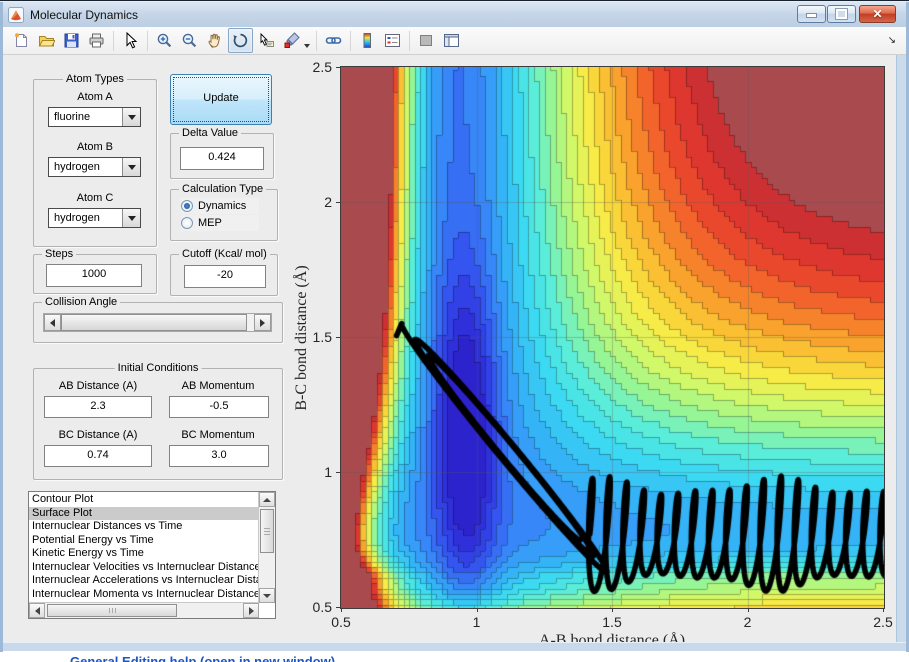 The image size is (909, 662). Describe the element at coordinates (224, 254) in the screenshot. I see `panel-title: Cutoff (Kcal/ mol)` at that location.